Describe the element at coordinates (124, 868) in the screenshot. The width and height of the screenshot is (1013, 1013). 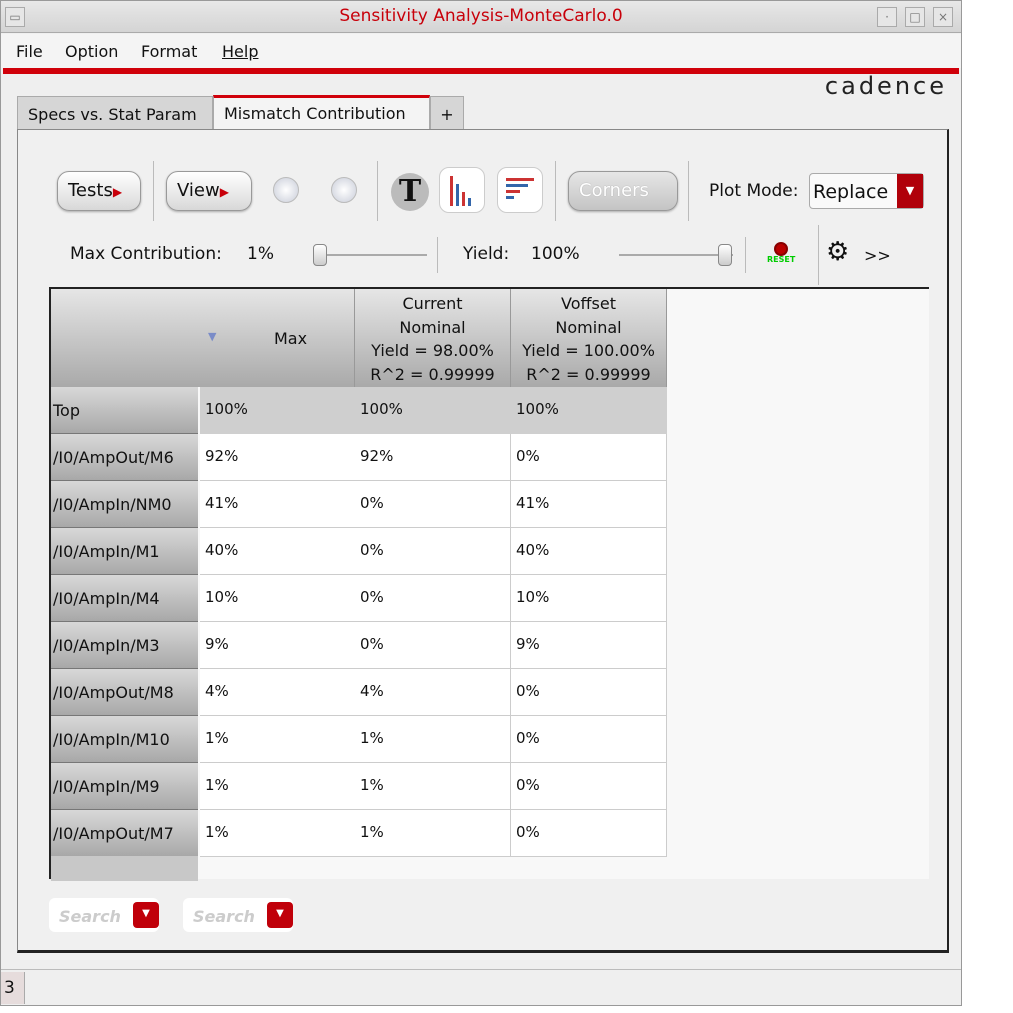
I see `row-header-filler` at that location.